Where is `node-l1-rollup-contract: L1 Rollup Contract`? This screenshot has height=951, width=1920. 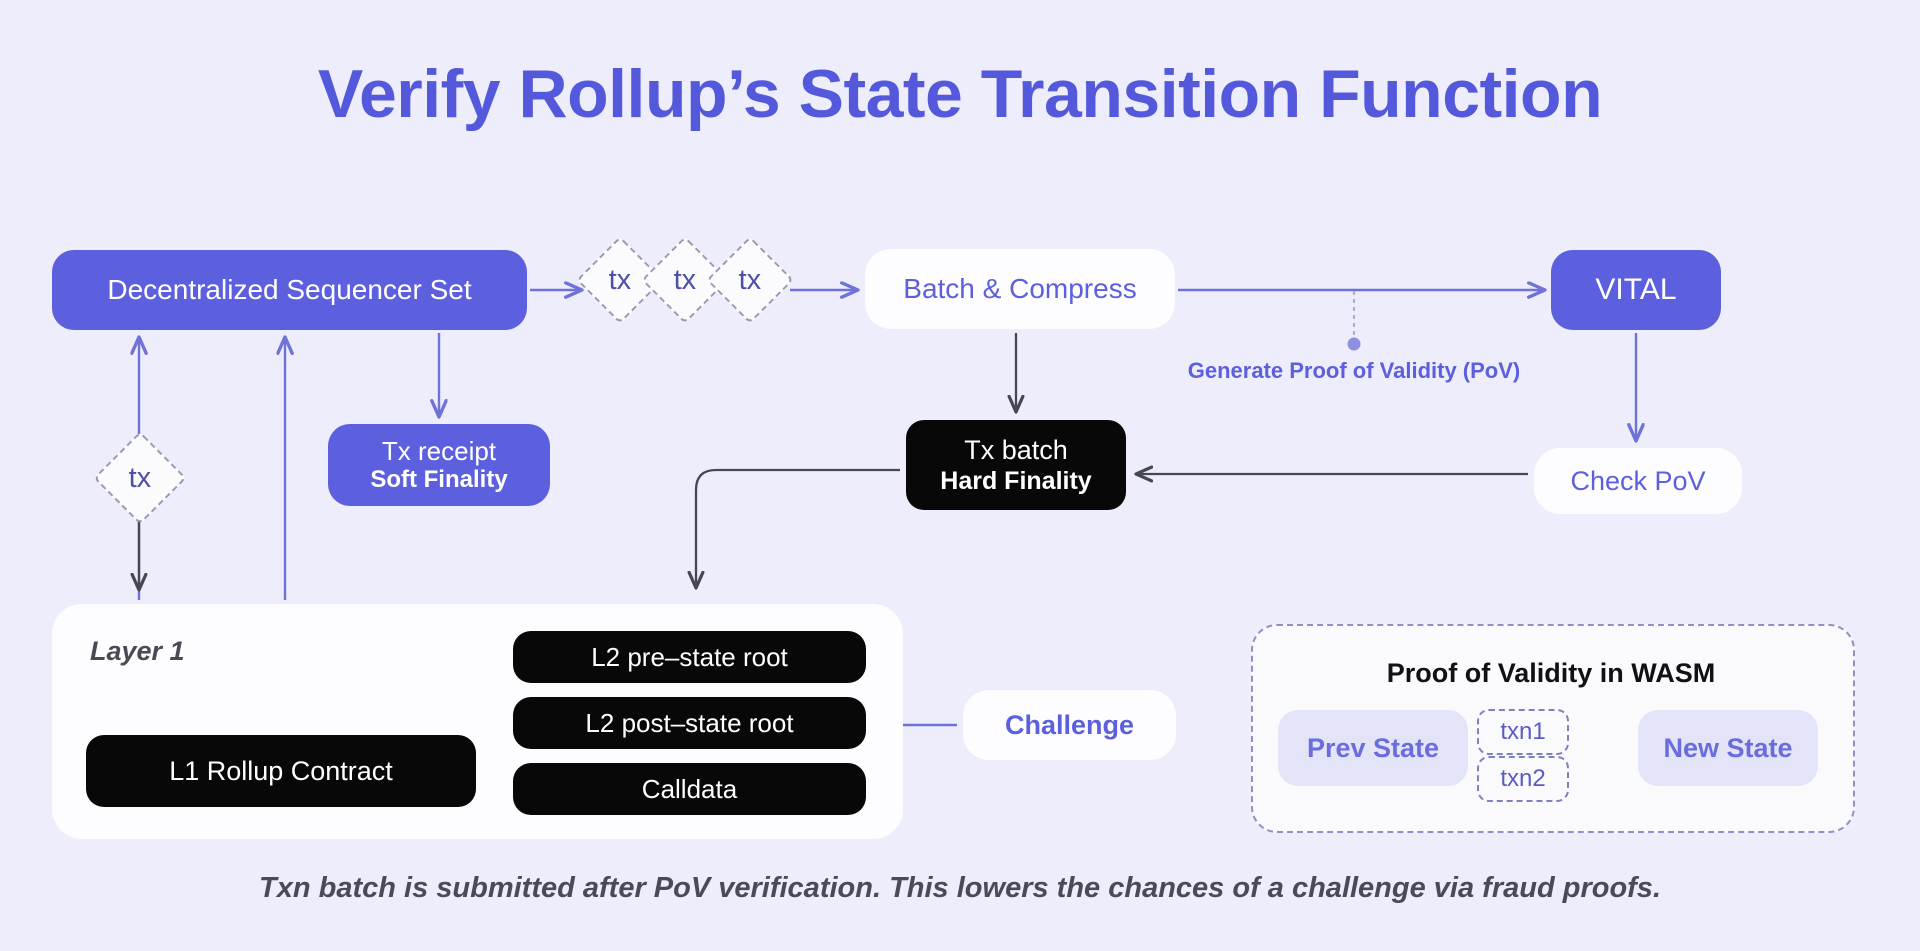
node-l1-rollup-contract: L1 Rollup Contract is located at coordinates (281, 771).